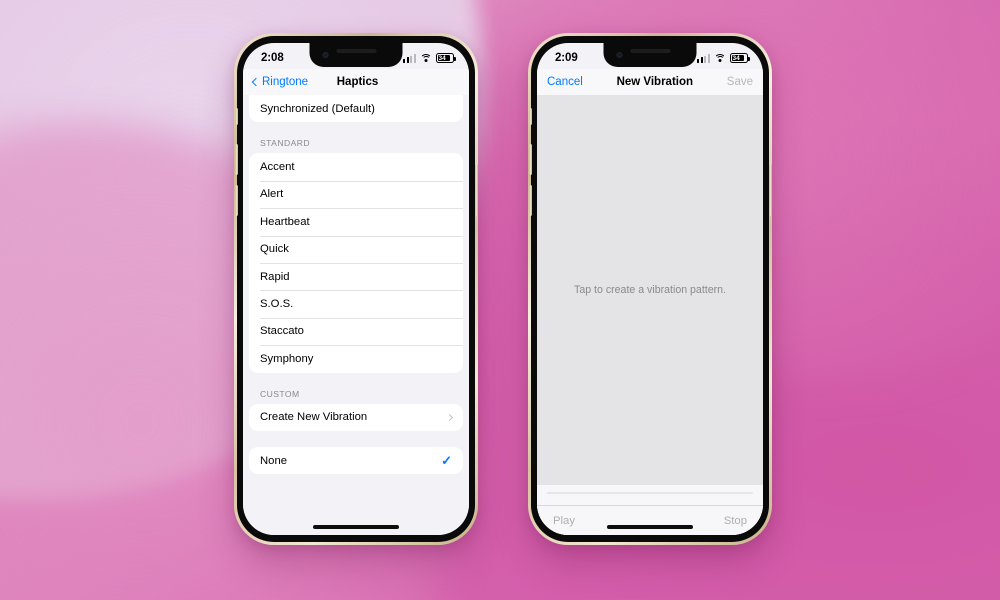 This screenshot has width=1000, height=600. Describe the element at coordinates (277, 167) in the screenshot. I see `row-label: Accent` at that location.